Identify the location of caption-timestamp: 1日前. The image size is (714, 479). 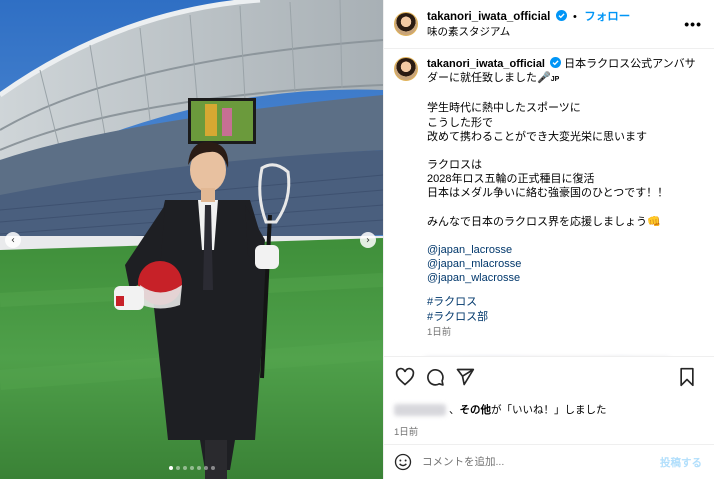
(439, 332).